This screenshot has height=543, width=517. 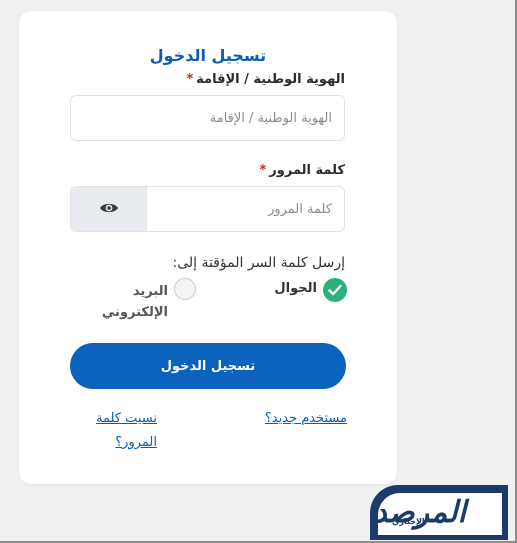 I want to click on radio-mobile-label: الجوال, so click(x=295, y=288).